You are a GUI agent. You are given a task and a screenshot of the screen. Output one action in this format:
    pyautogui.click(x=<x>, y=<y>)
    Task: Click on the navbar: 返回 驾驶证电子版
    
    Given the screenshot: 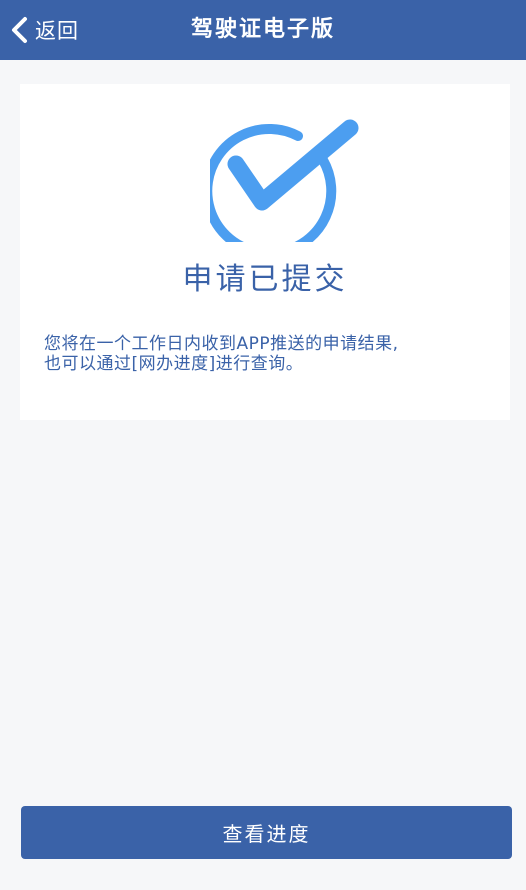 What is the action you would take?
    pyautogui.click(x=263, y=30)
    